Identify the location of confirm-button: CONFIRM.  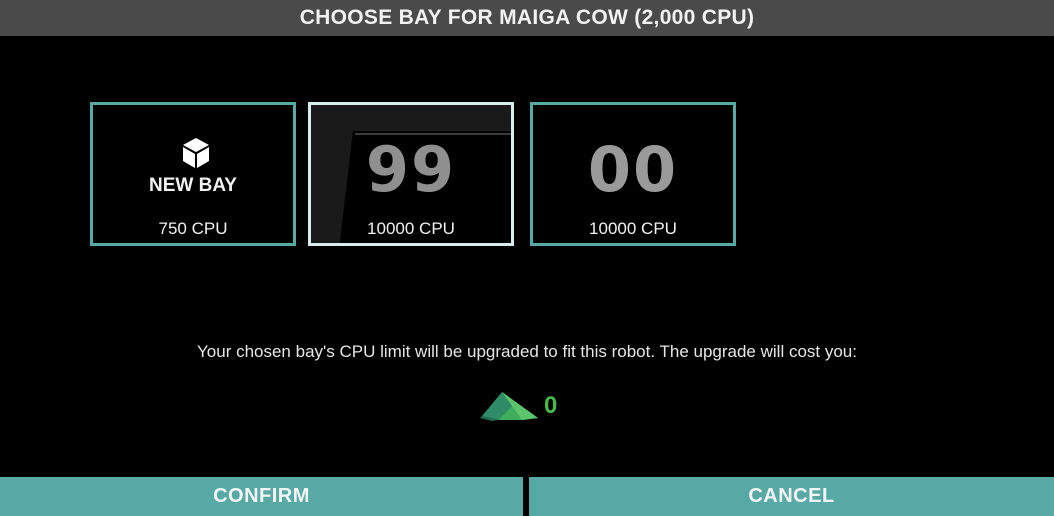
(261, 496).